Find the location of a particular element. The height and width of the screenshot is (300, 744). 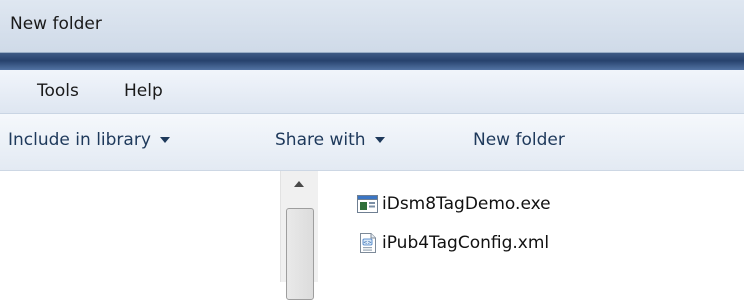

share-with-label: Share with is located at coordinates (320, 140).